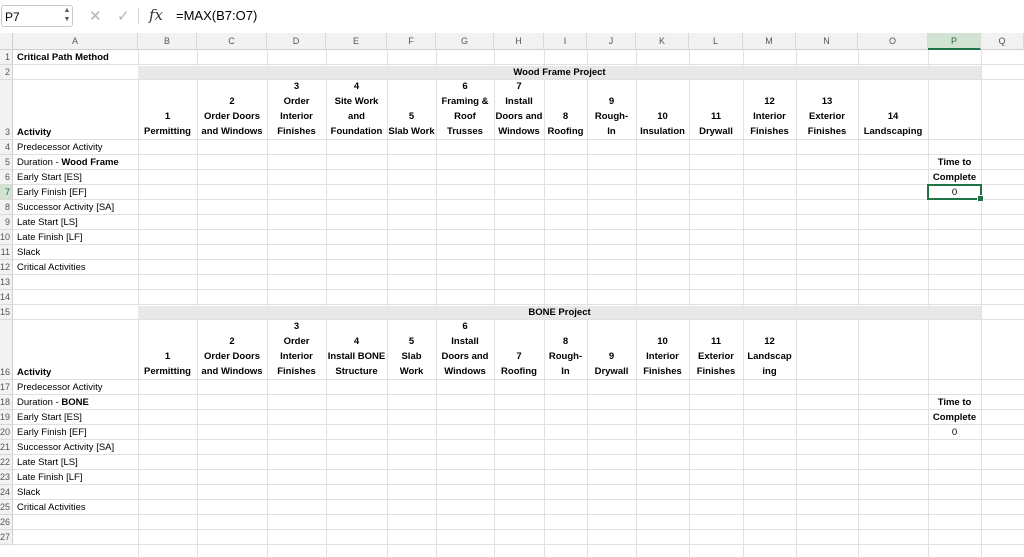 This screenshot has height=557, width=1024. I want to click on activity-header-6: 6 Install Doors and Windows, so click(465, 349).